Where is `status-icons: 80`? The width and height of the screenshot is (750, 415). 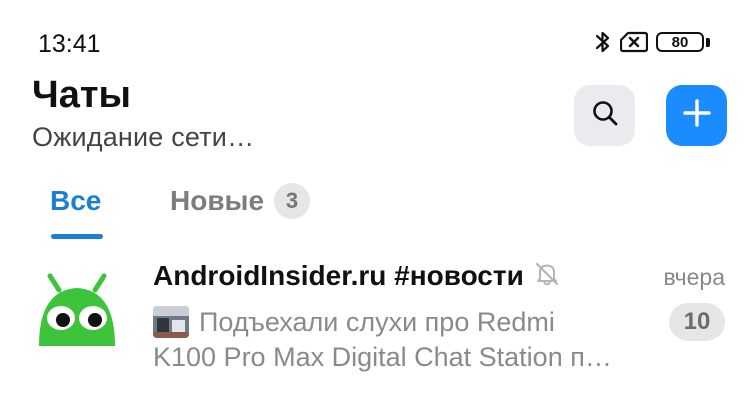 status-icons: 80 is located at coordinates (653, 42).